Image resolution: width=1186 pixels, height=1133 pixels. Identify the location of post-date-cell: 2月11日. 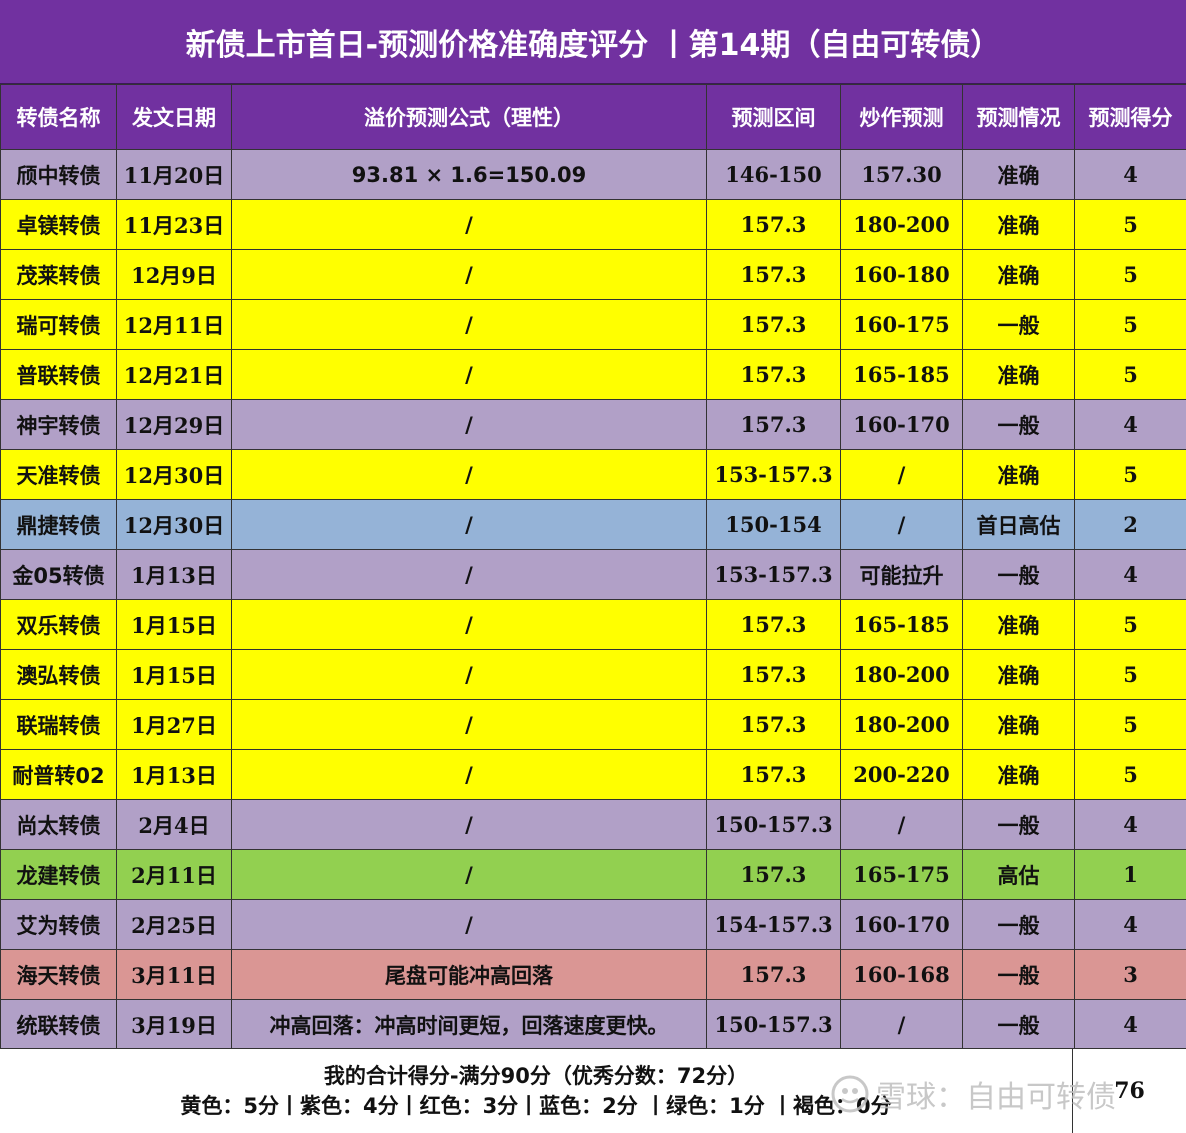
(174, 874).